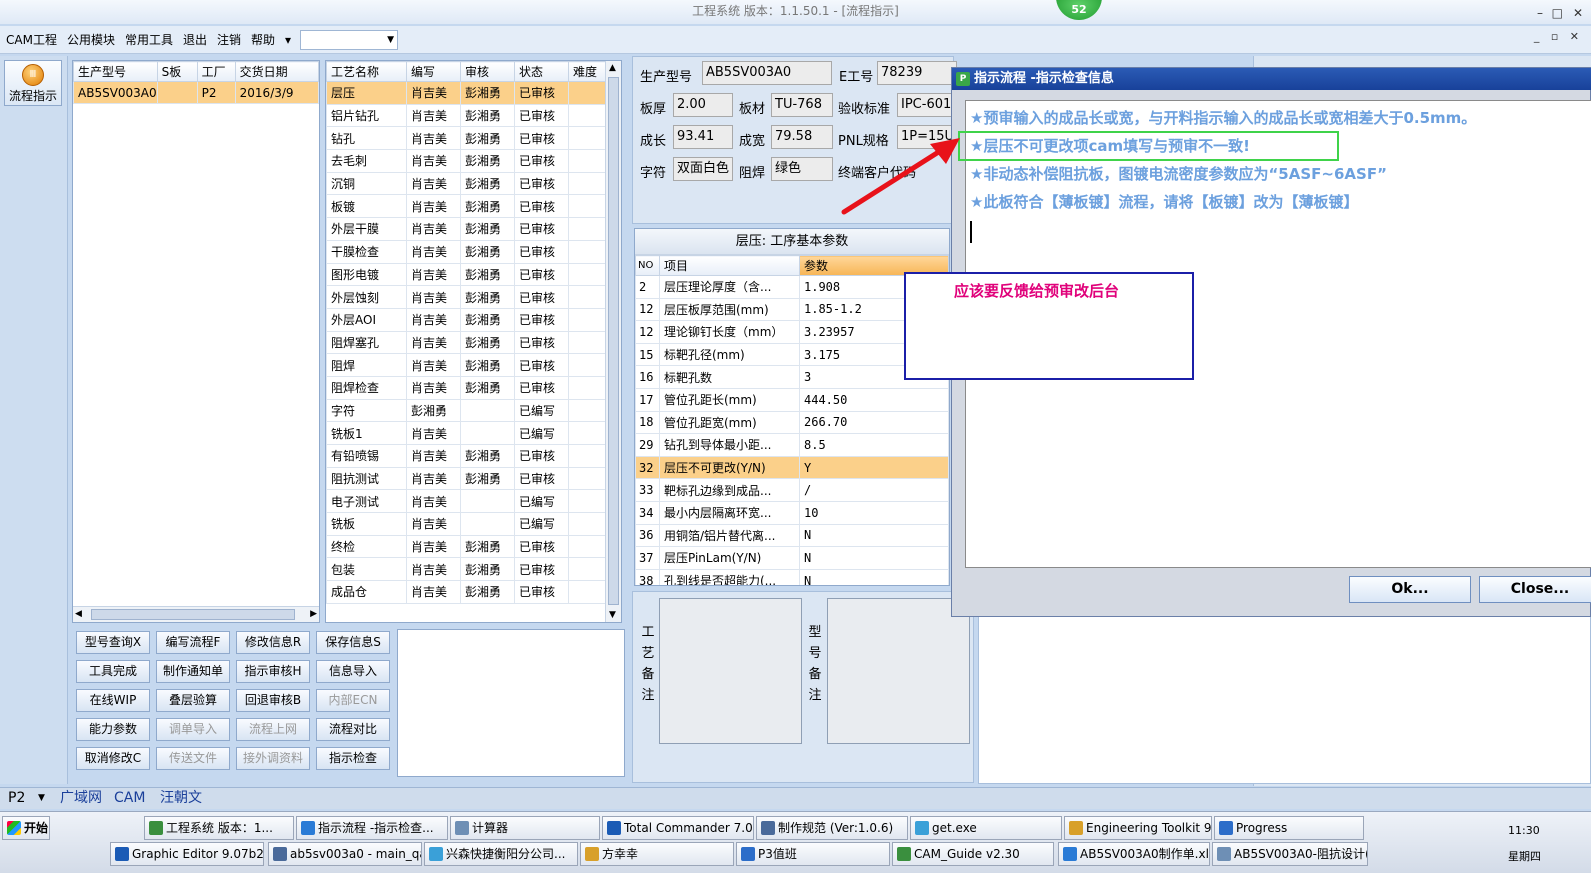  What do you see at coordinates (473, 229) in the screenshot?
I see `table-row: 外层干膜 肖吉美 彭湘勇 已审核` at bounding box center [473, 229].